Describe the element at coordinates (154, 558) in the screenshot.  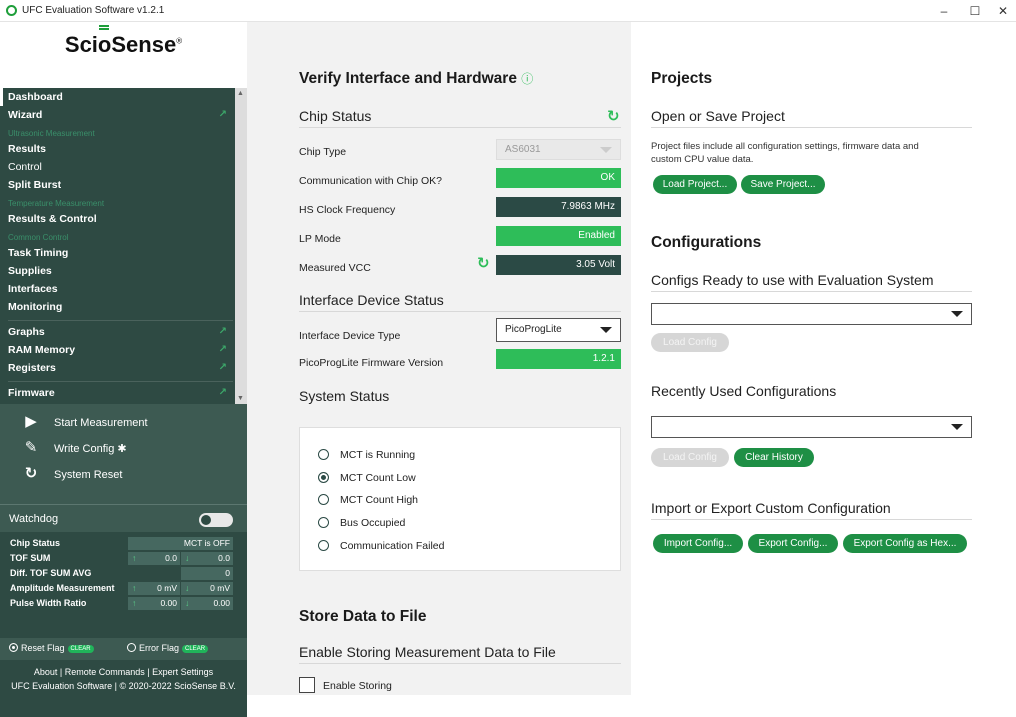
I see `tof-sum-up: ↑ 0.0` at that location.